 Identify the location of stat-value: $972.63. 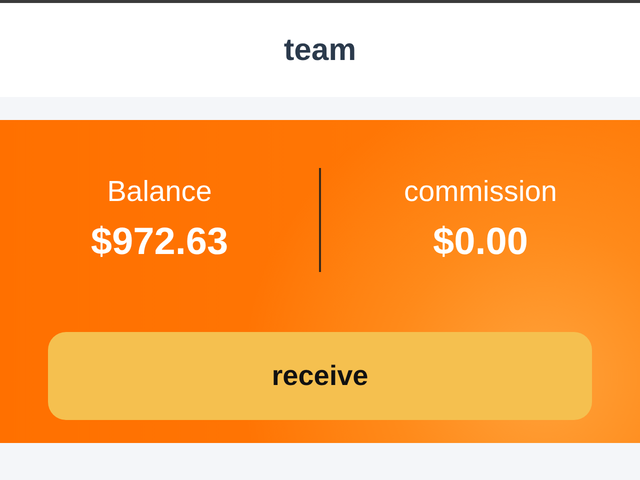
(159, 242).